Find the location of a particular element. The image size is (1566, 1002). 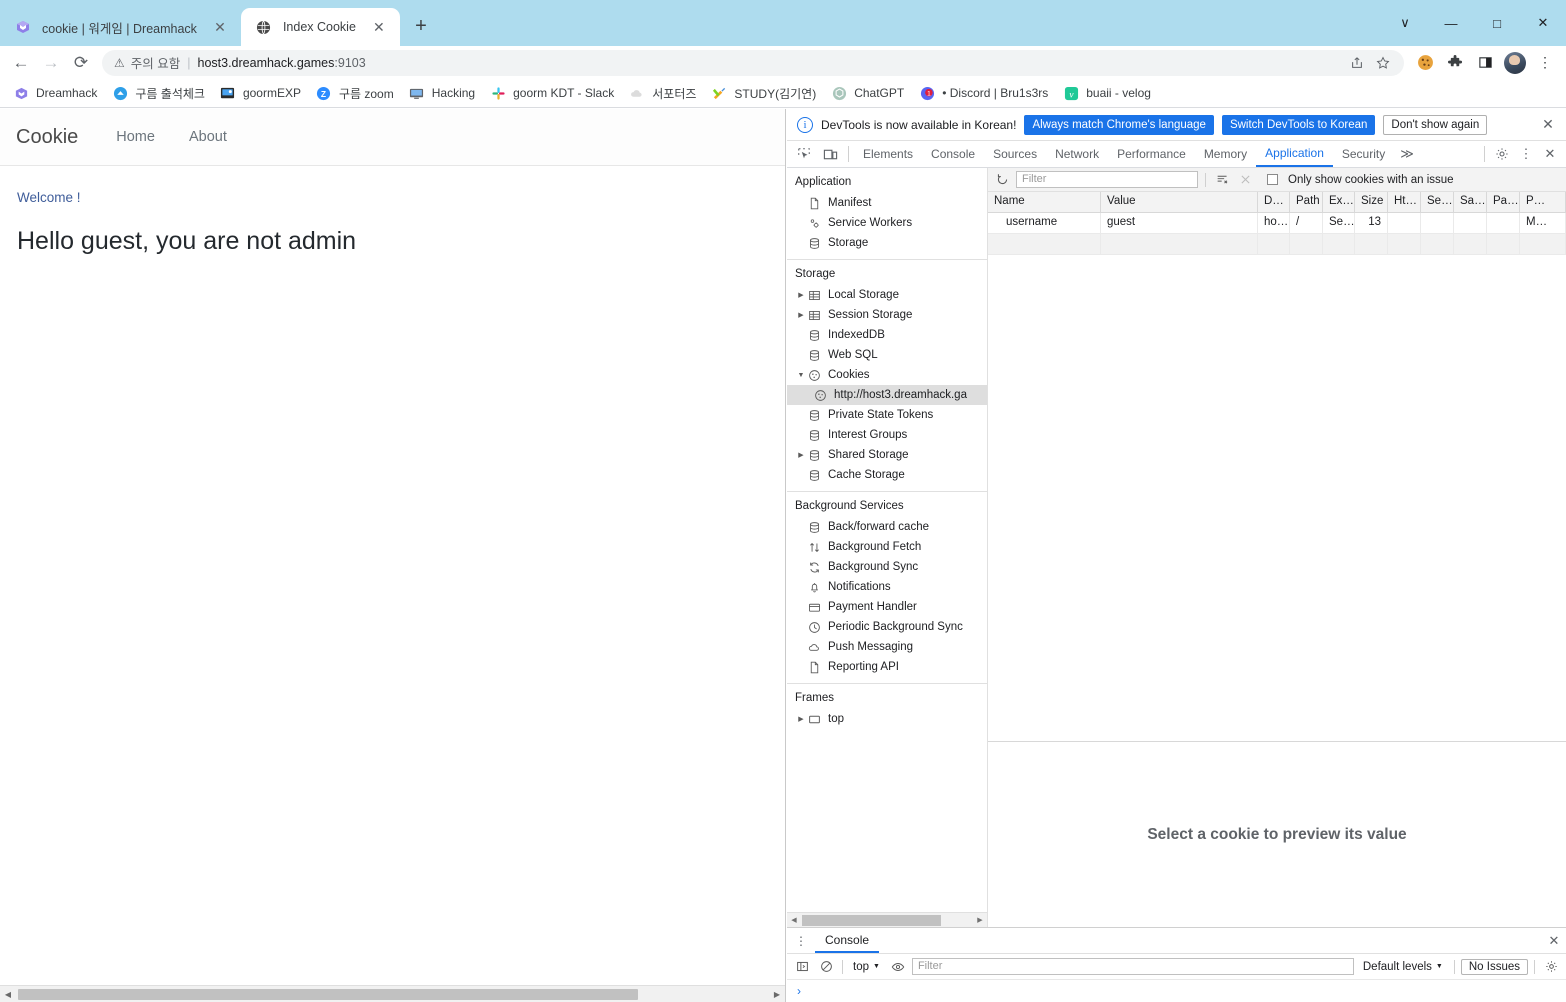

sidebar-item-background-fetch: Background Fetch is located at coordinates (887, 547).